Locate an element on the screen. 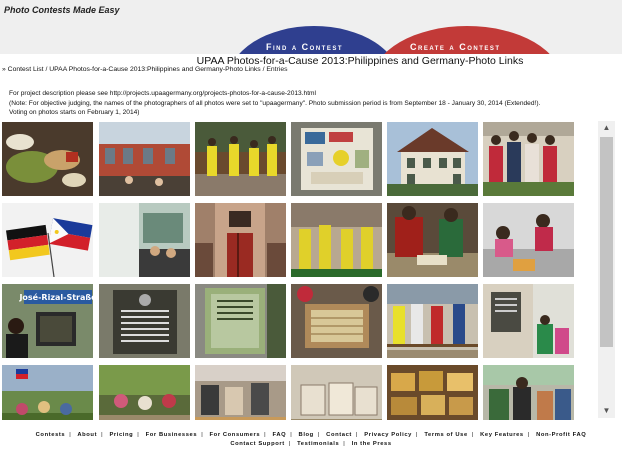 This screenshot has width=622, height=457. footer-link-for-businesses: For Businesses is located at coordinates (172, 435).